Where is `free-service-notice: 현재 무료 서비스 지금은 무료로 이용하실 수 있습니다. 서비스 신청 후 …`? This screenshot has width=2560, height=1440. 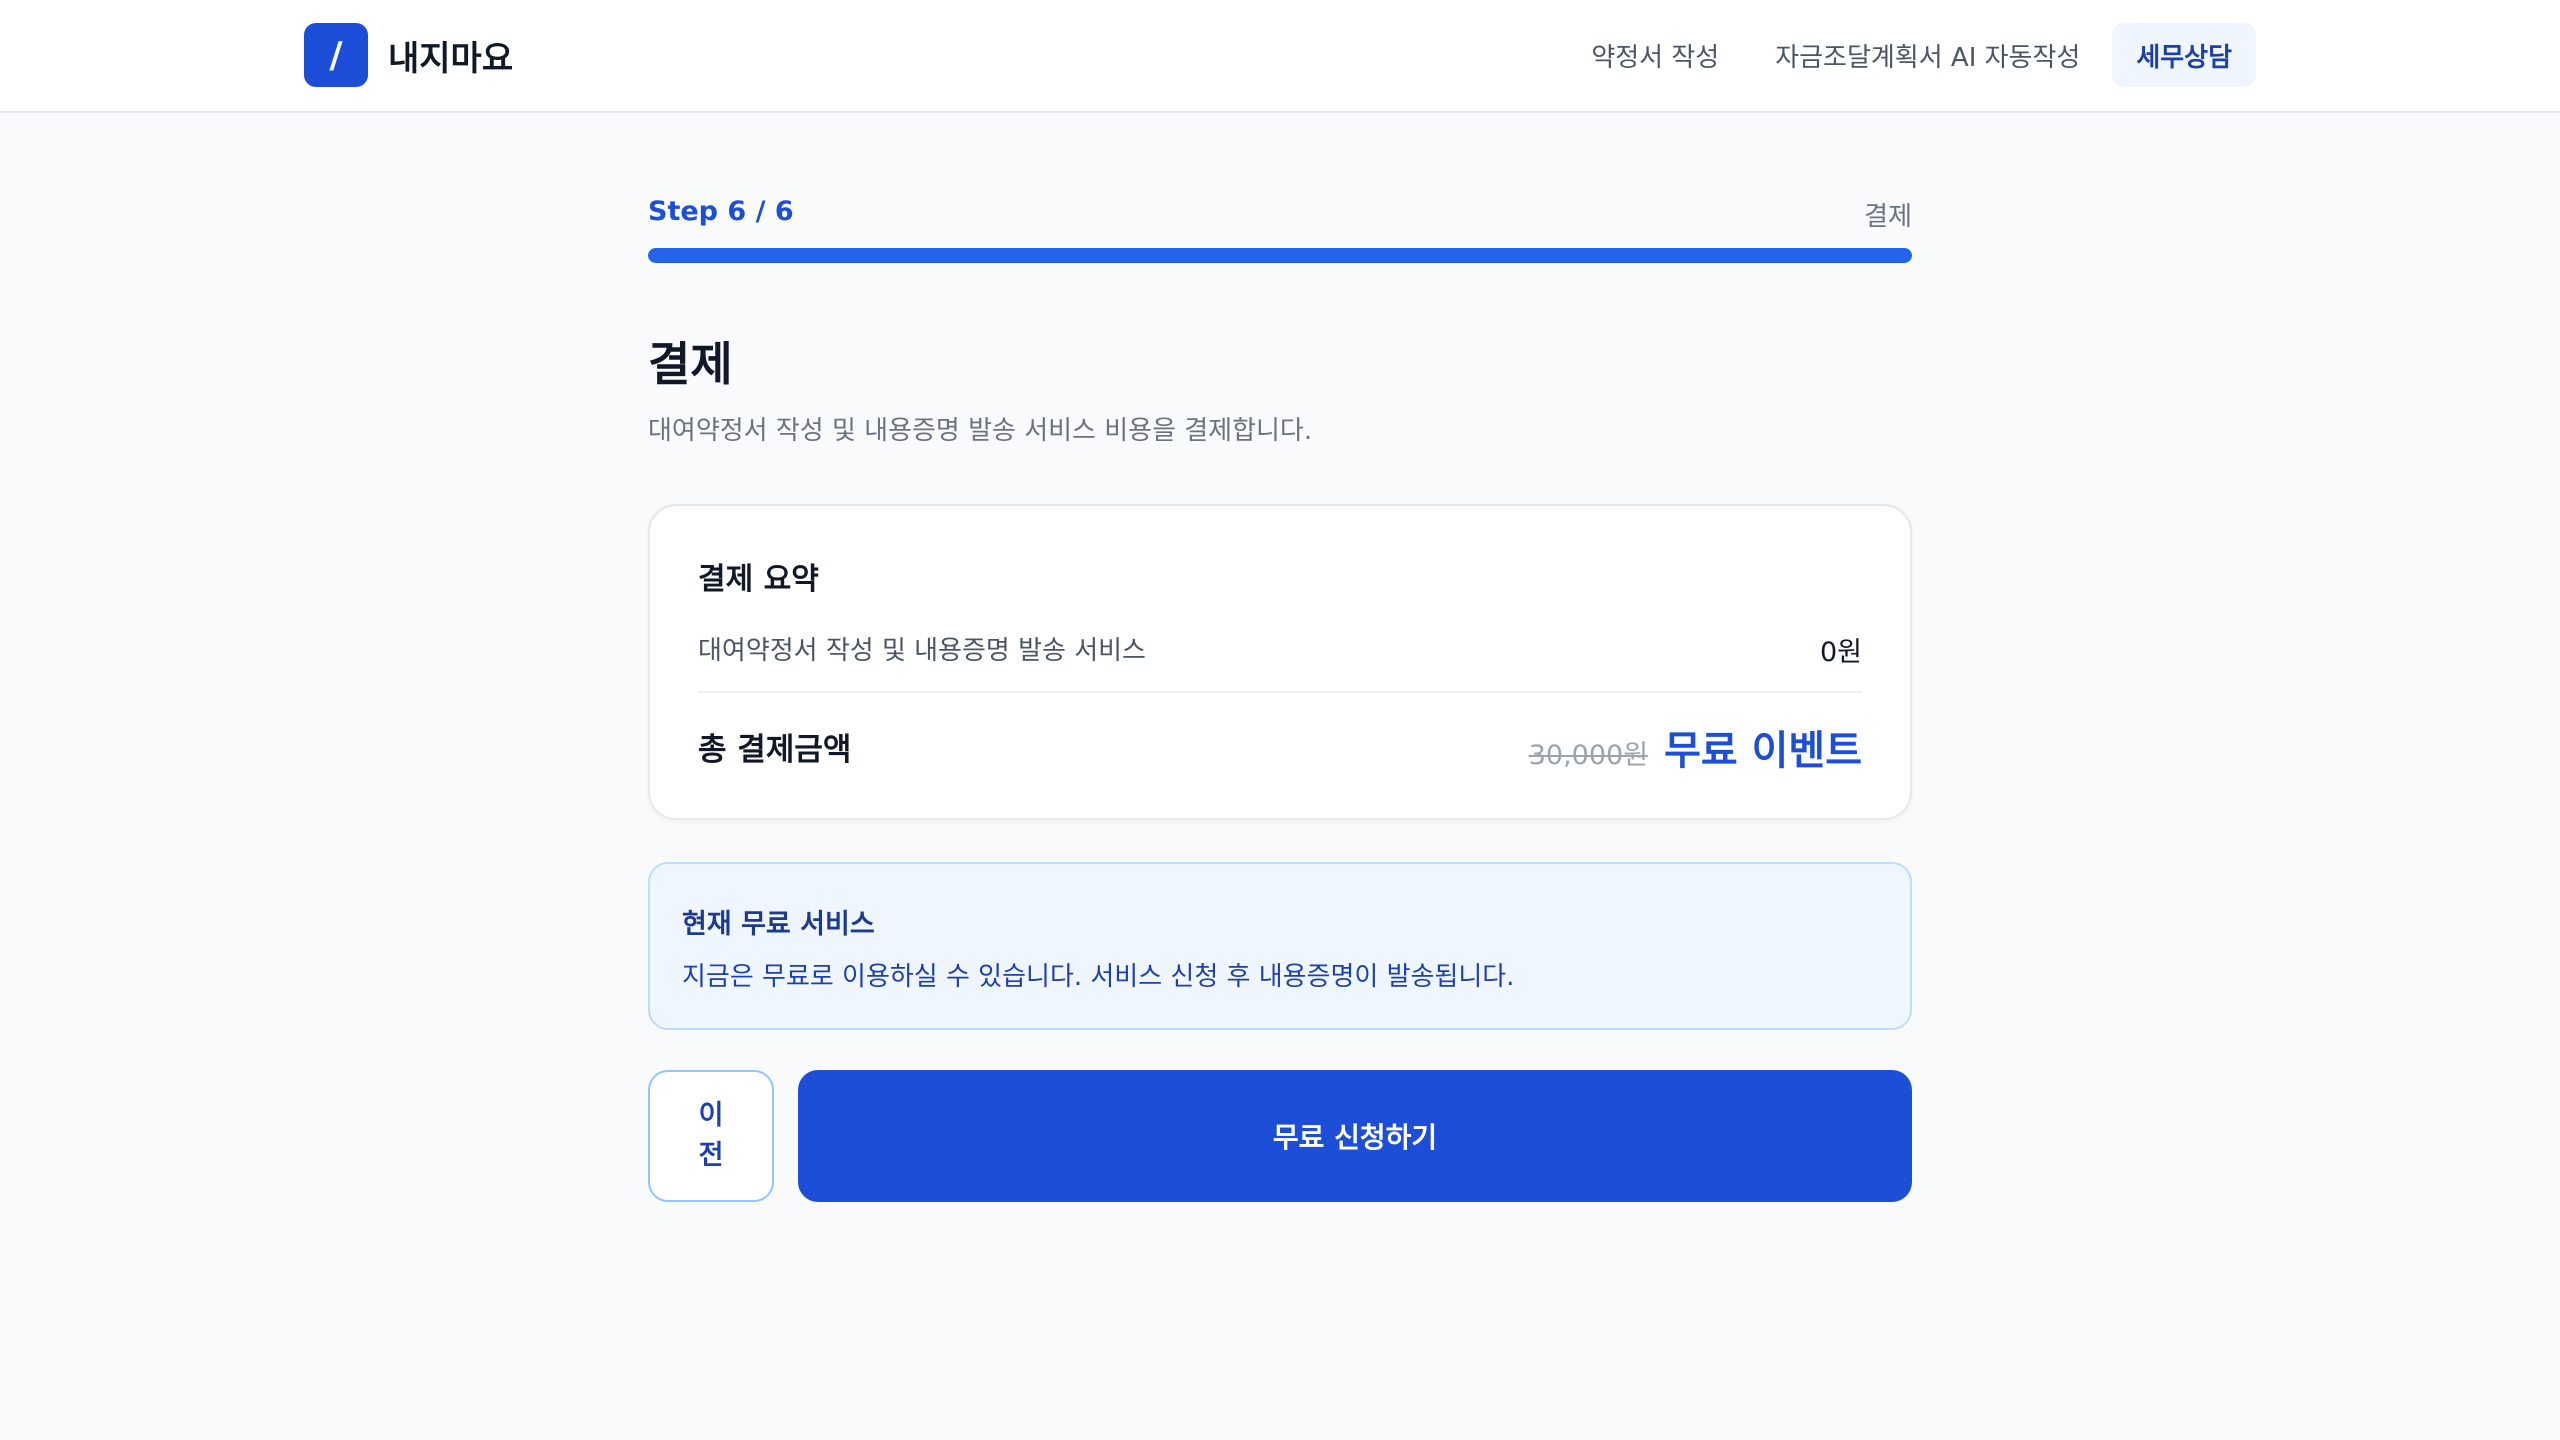 free-service-notice: 현재 무료 서비스 지금은 무료로 이용하실 수 있습니다. 서비스 신청 후 … is located at coordinates (1280, 946).